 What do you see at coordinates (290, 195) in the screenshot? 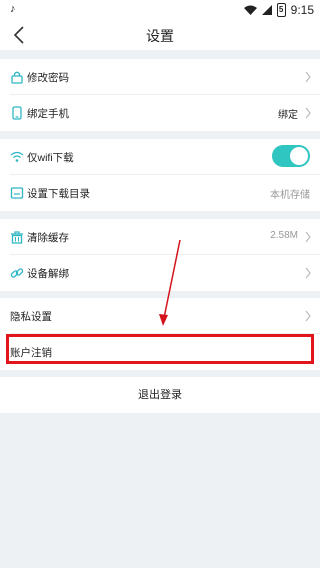
I see `row-value: 本机存储` at bounding box center [290, 195].